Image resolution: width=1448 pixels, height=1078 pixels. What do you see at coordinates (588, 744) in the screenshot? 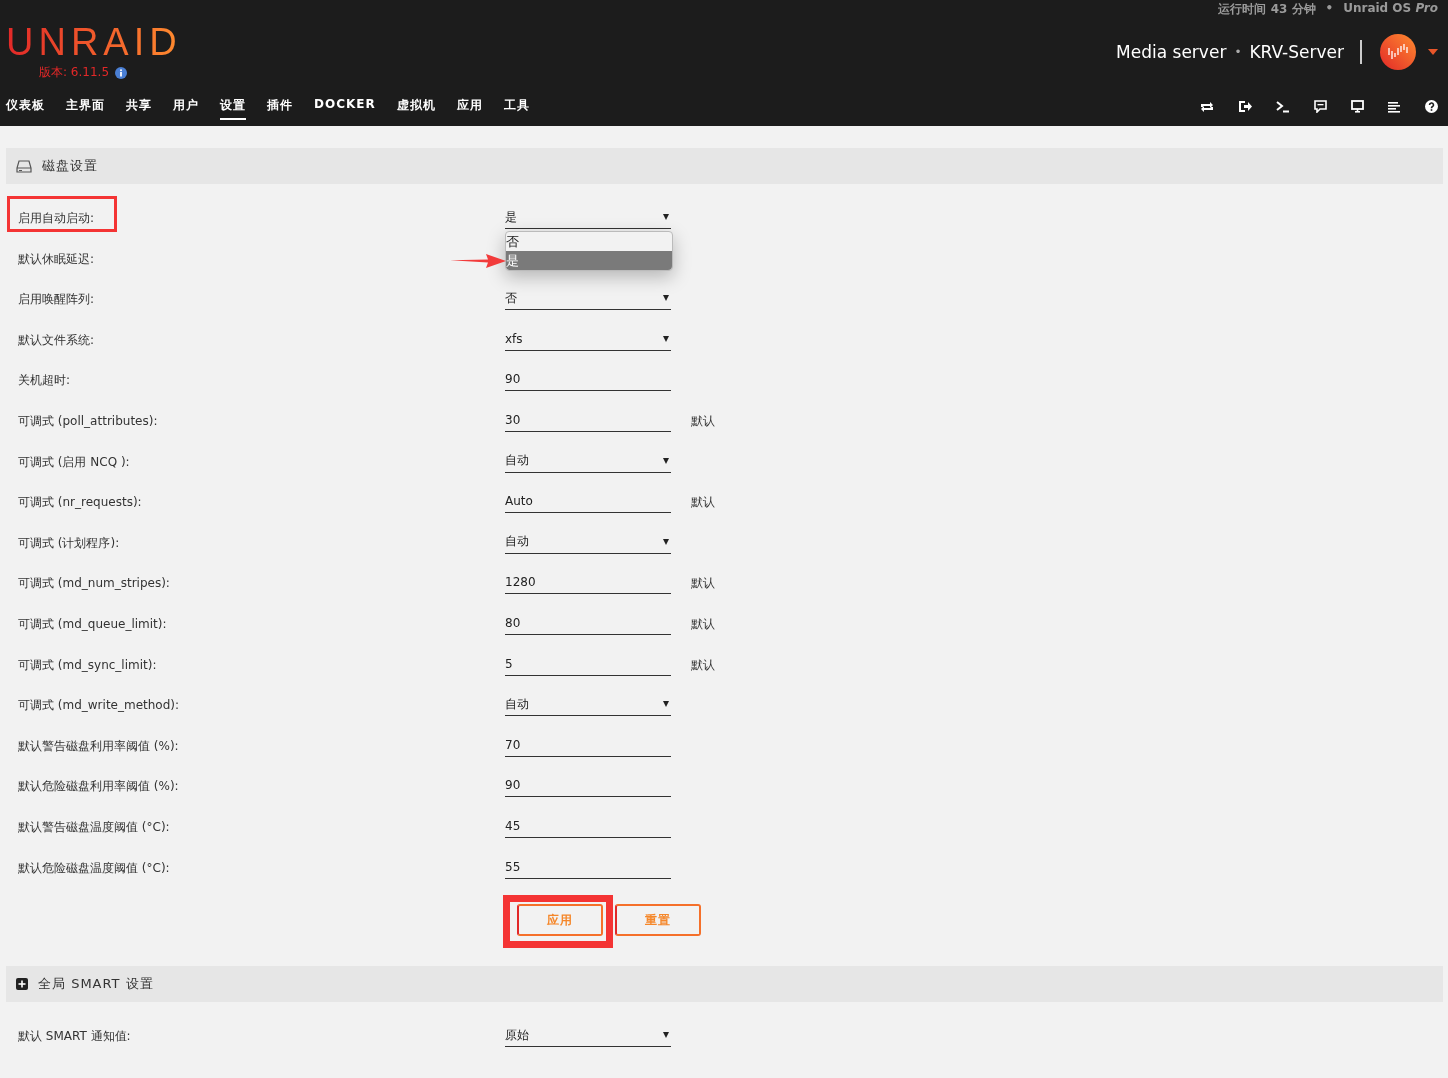
I see `input-field: 70` at bounding box center [588, 744].